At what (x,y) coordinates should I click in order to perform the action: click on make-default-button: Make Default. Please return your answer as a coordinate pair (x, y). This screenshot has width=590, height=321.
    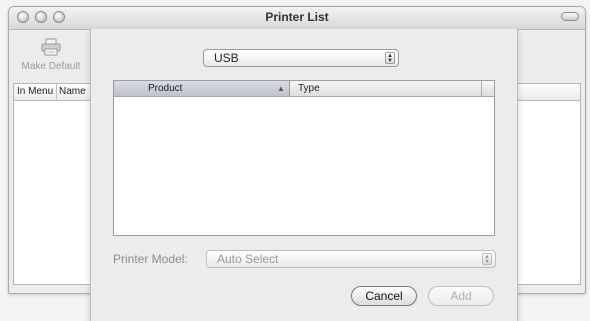
    Looking at the image, I should click on (51, 53).